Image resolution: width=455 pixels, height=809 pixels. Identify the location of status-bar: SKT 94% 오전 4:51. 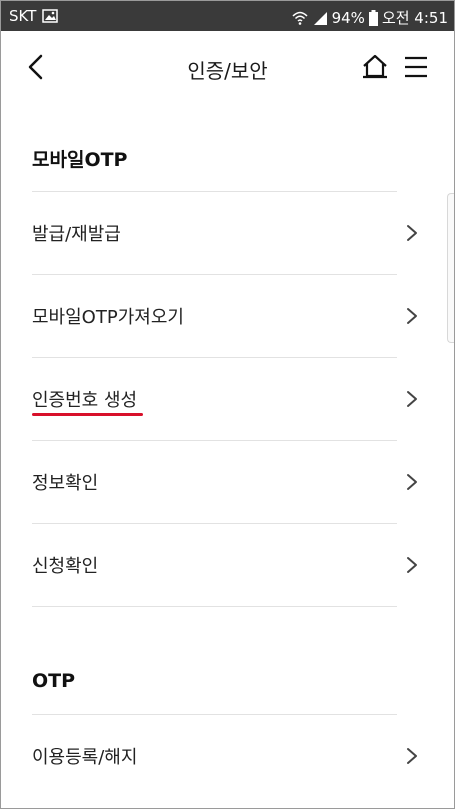
(227, 16).